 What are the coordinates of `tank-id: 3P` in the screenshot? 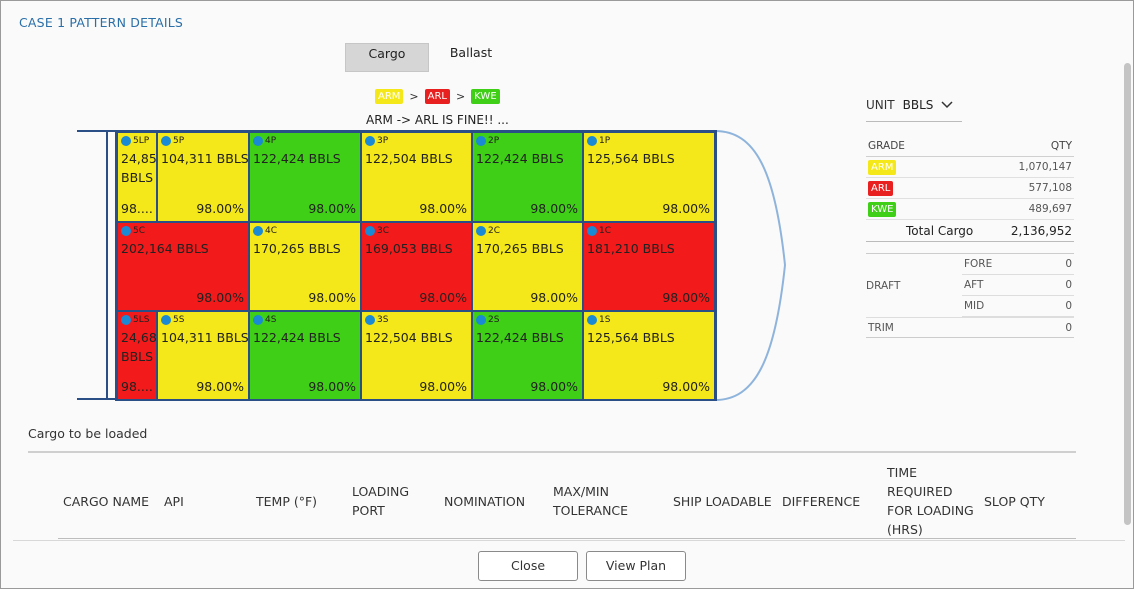 It's located at (383, 141).